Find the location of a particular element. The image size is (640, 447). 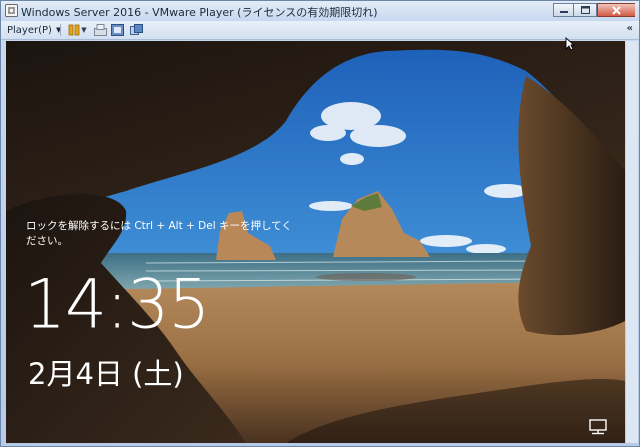

maximize-button is located at coordinates (585, 10).